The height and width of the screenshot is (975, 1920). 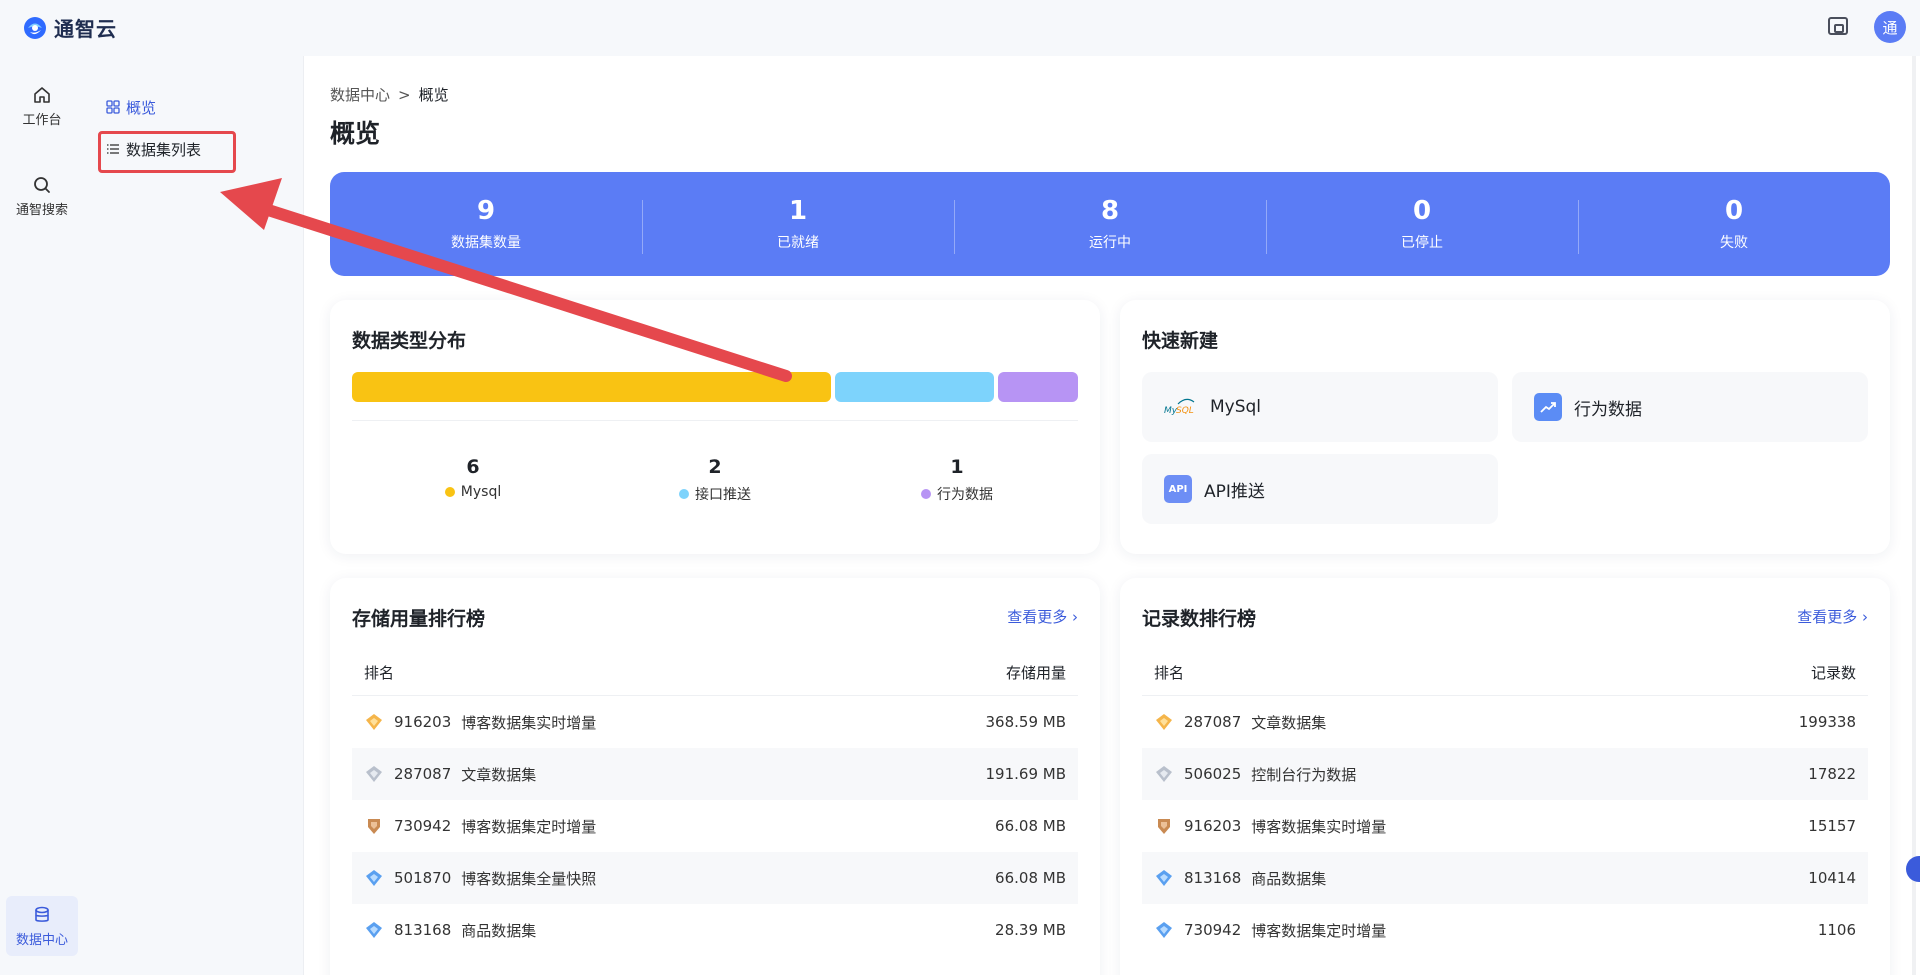 I want to click on stat-running: 8 运行中, so click(x=1110, y=225).